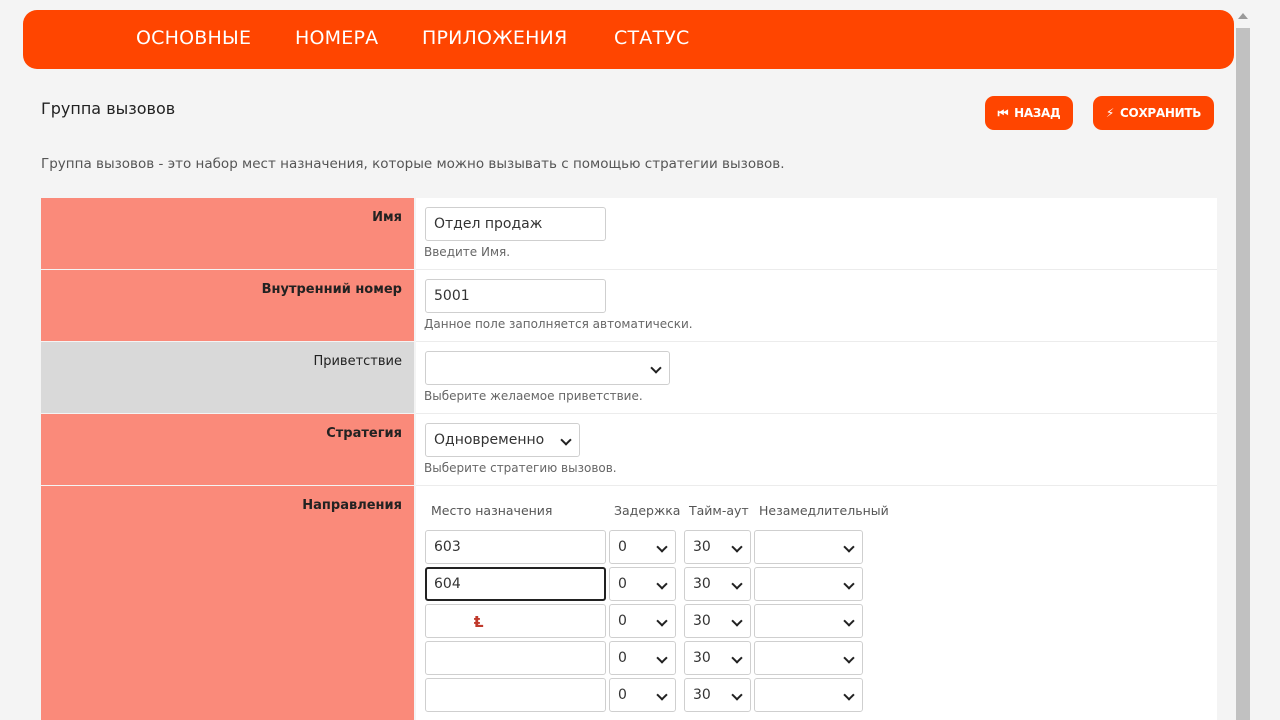 This screenshot has height=720, width=1280. Describe the element at coordinates (719, 510) in the screenshot. I see `col-header-timeout: Тайм-аут` at that location.